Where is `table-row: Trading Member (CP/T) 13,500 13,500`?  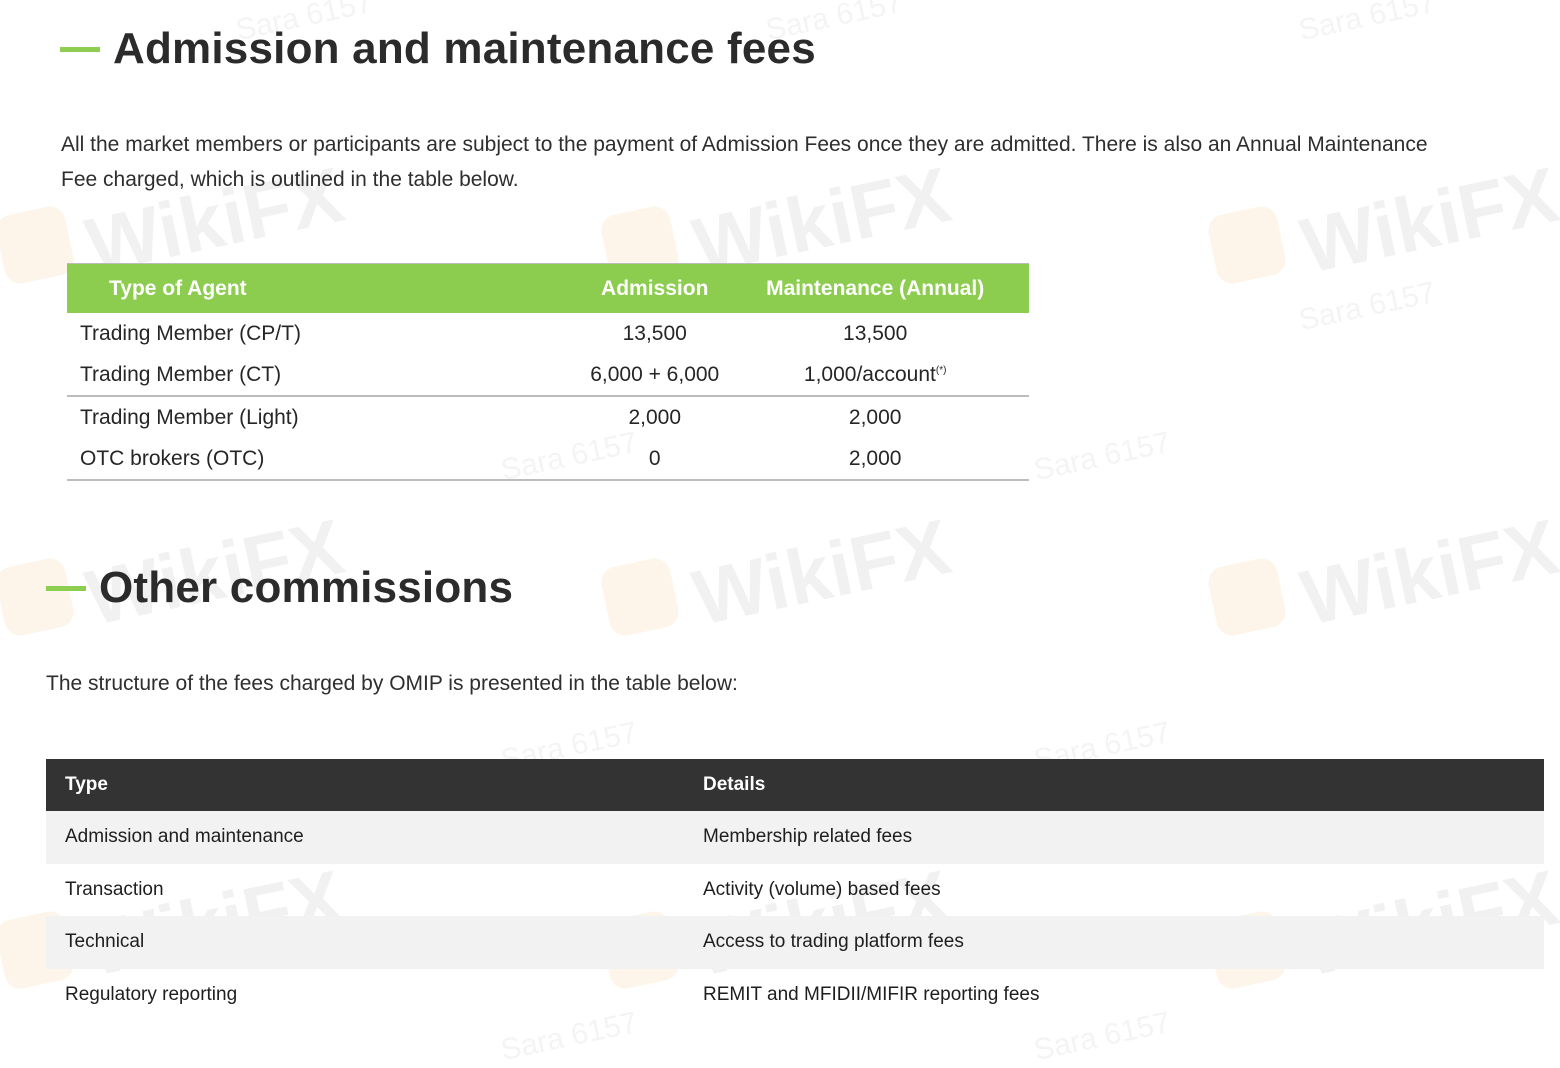
table-row: Trading Member (CP/T) 13,500 13,500 is located at coordinates (548, 333).